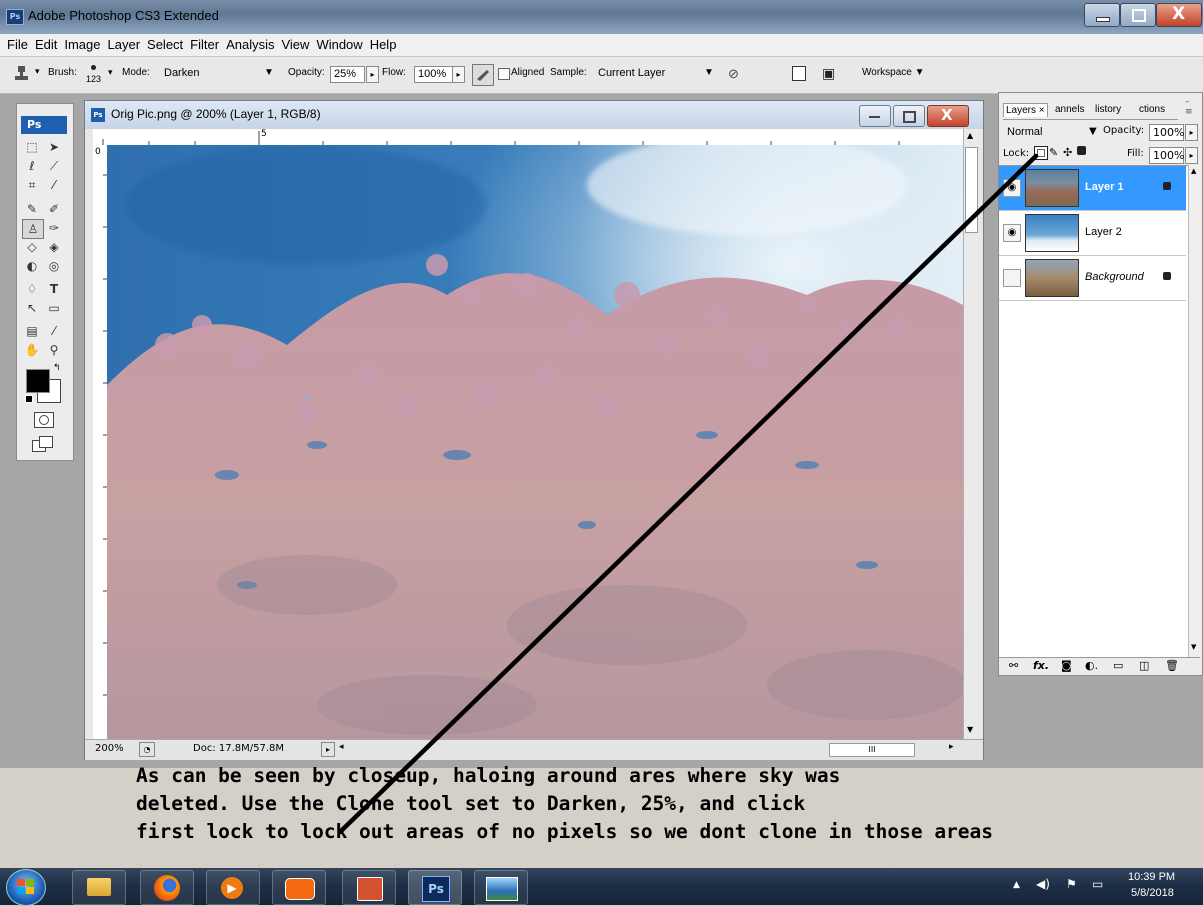 Image resolution: width=1203 pixels, height=906 pixels. Describe the element at coordinates (369, 887) in the screenshot. I see `taskbar-presentation-button` at that location.